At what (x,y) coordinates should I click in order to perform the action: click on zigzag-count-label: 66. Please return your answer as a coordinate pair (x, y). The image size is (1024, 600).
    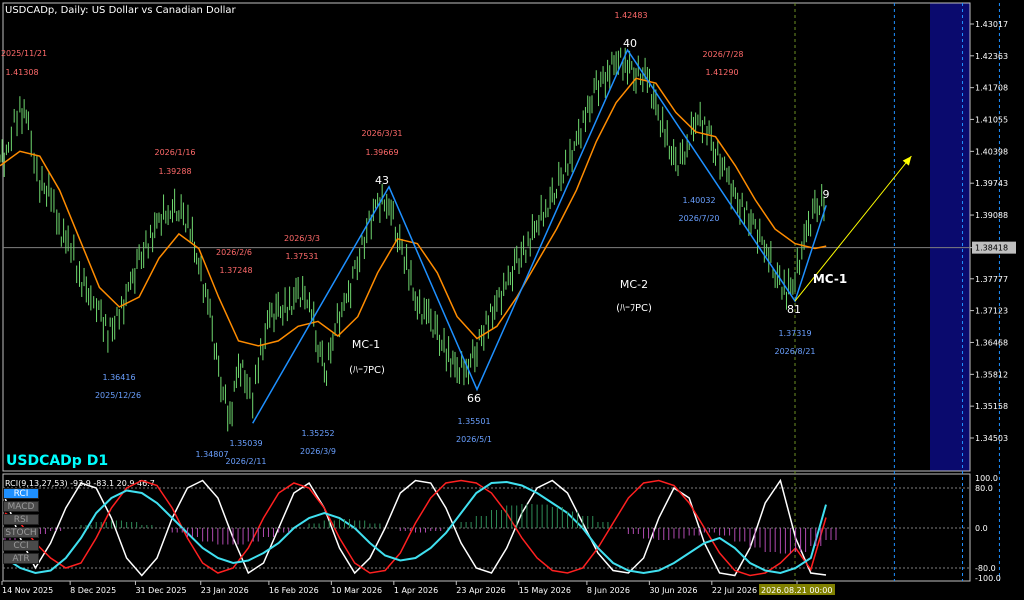
    Looking at the image, I should click on (474, 398).